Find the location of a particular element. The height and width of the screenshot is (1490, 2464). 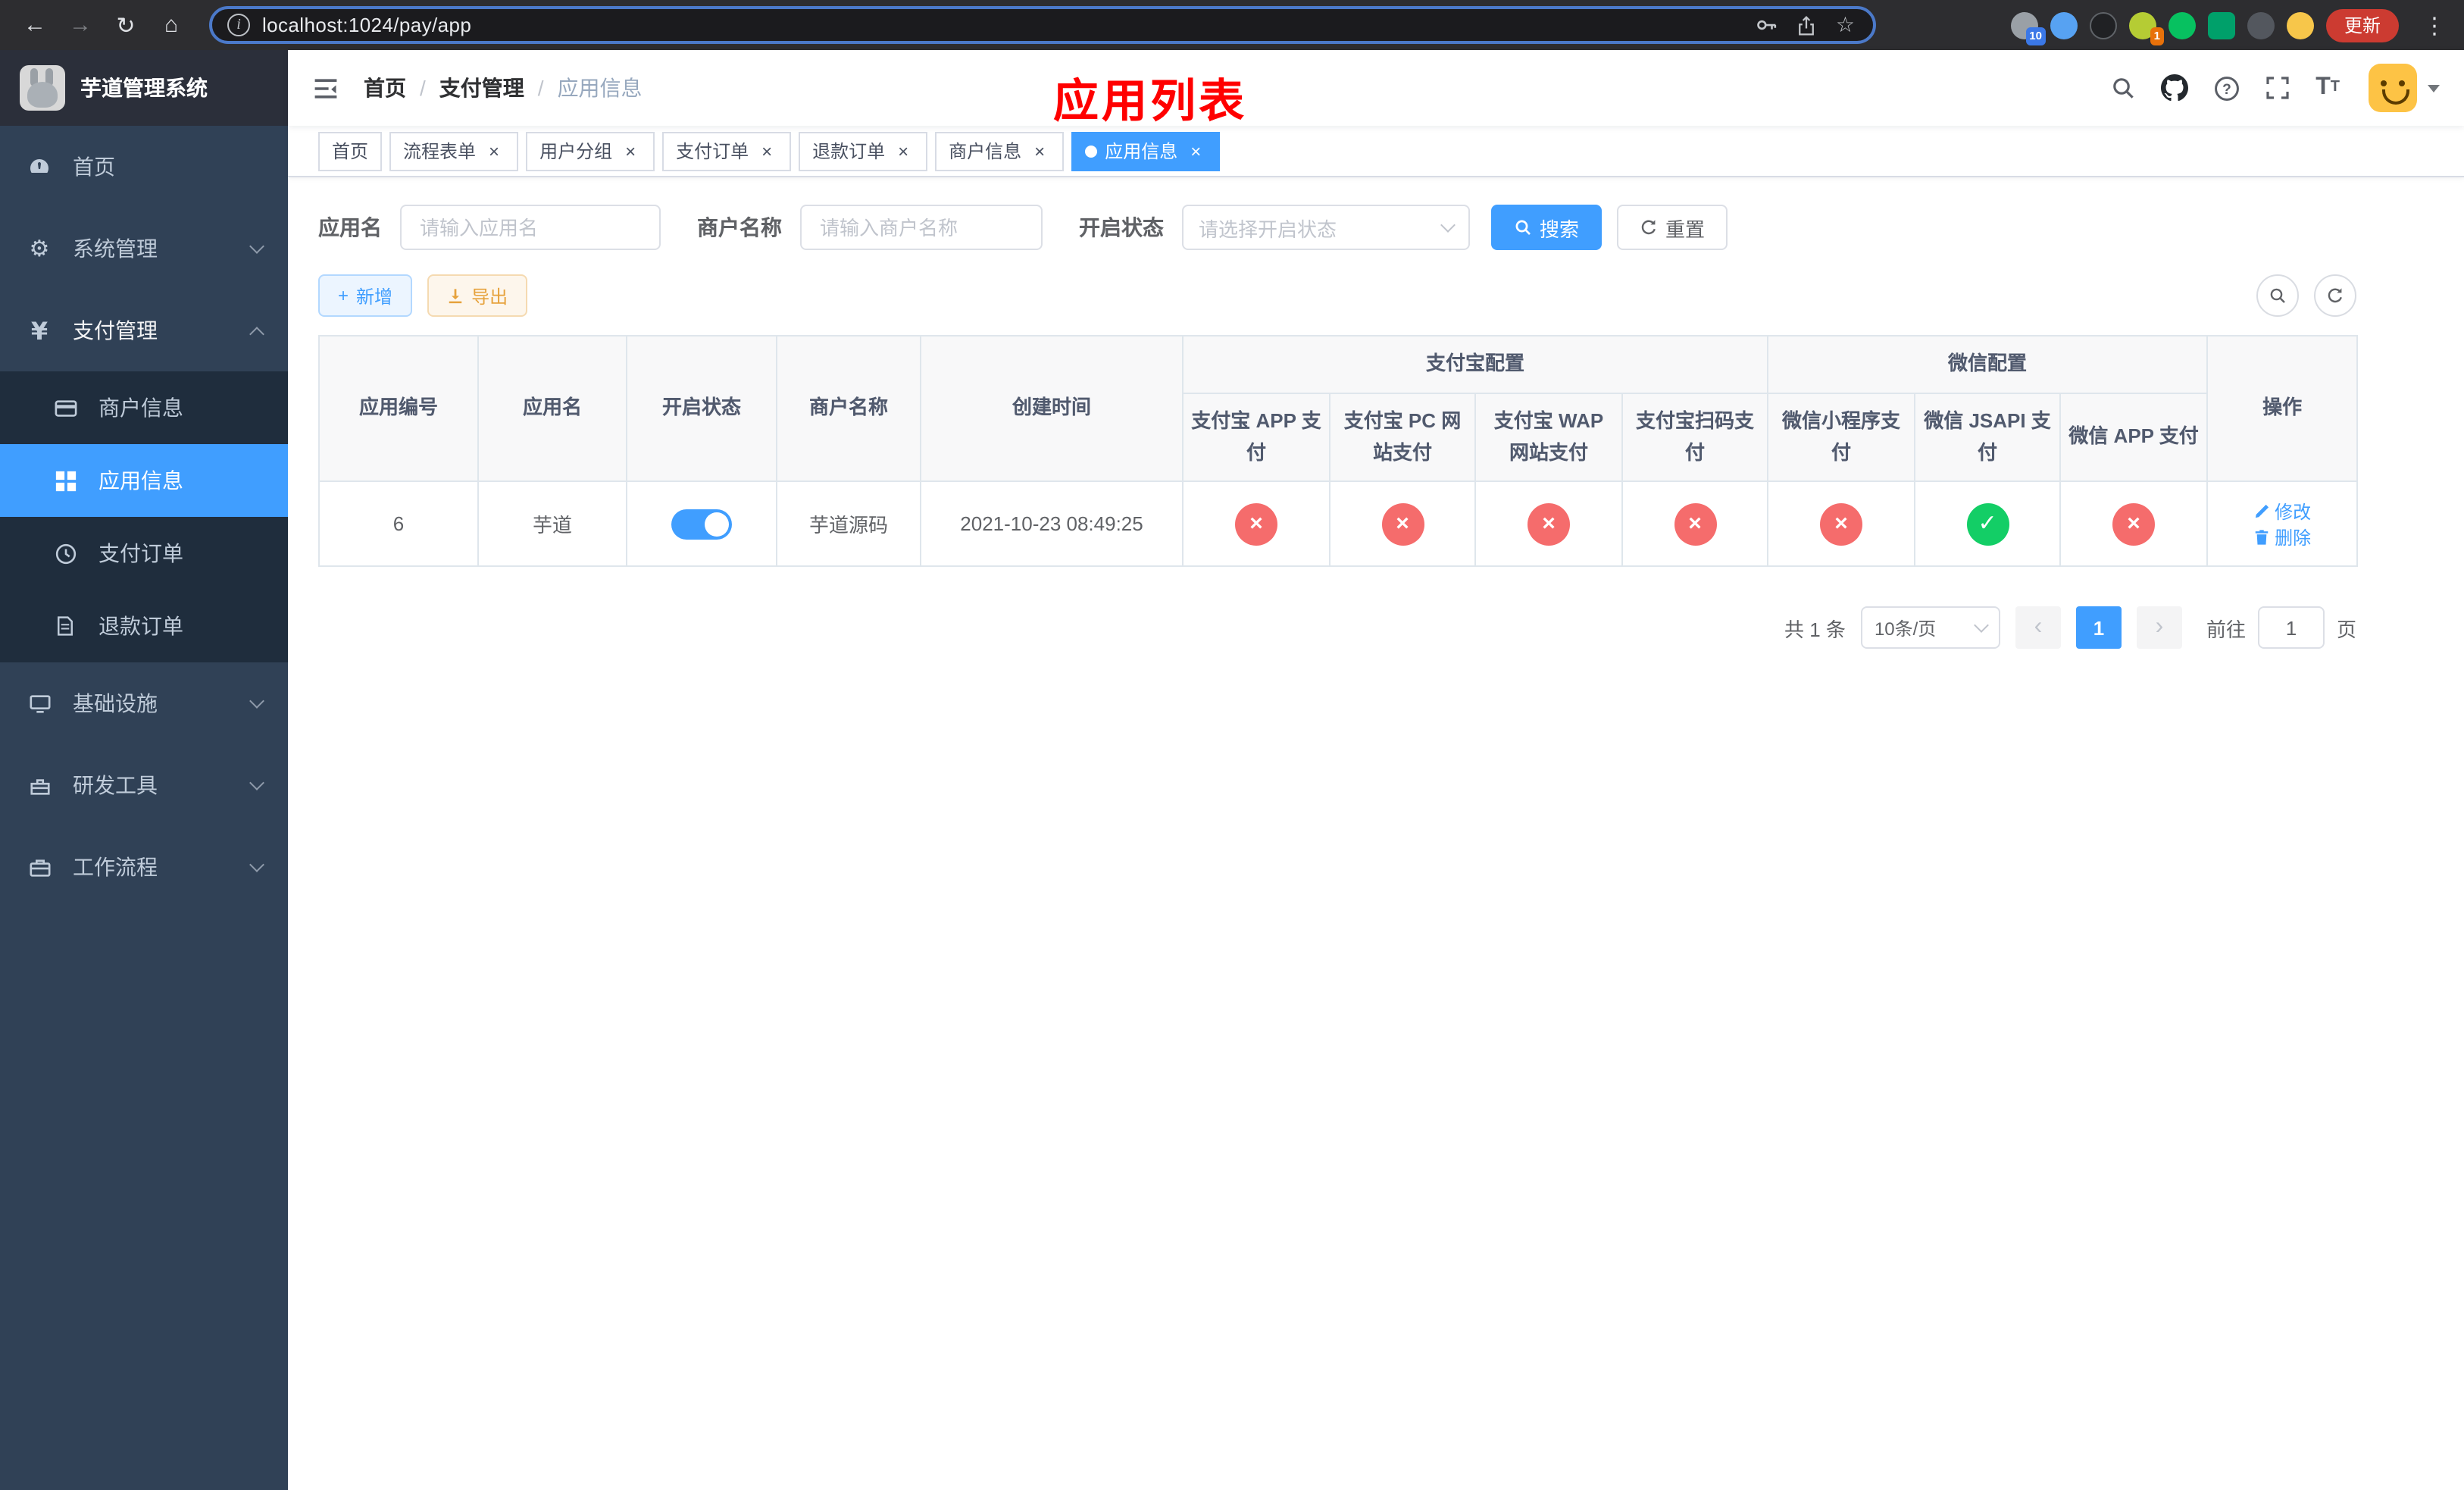

tab-payment-order: 支付订单 × is located at coordinates (727, 151).